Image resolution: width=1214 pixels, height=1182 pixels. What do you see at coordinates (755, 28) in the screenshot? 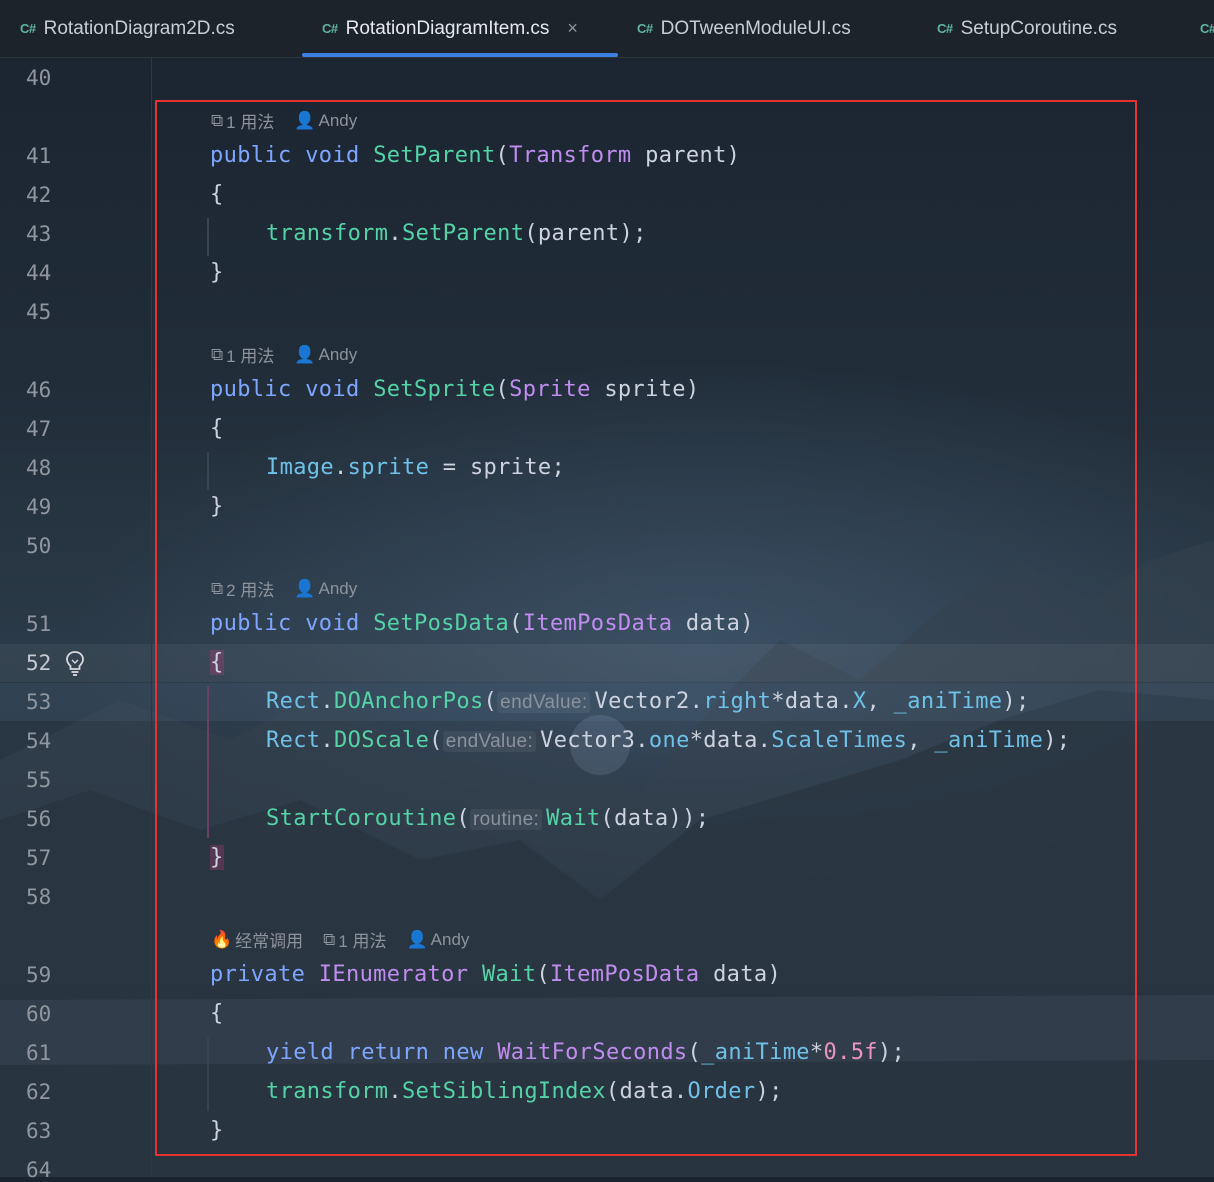
I see `tab-label: DOTweenModuleUI.cs` at bounding box center [755, 28].